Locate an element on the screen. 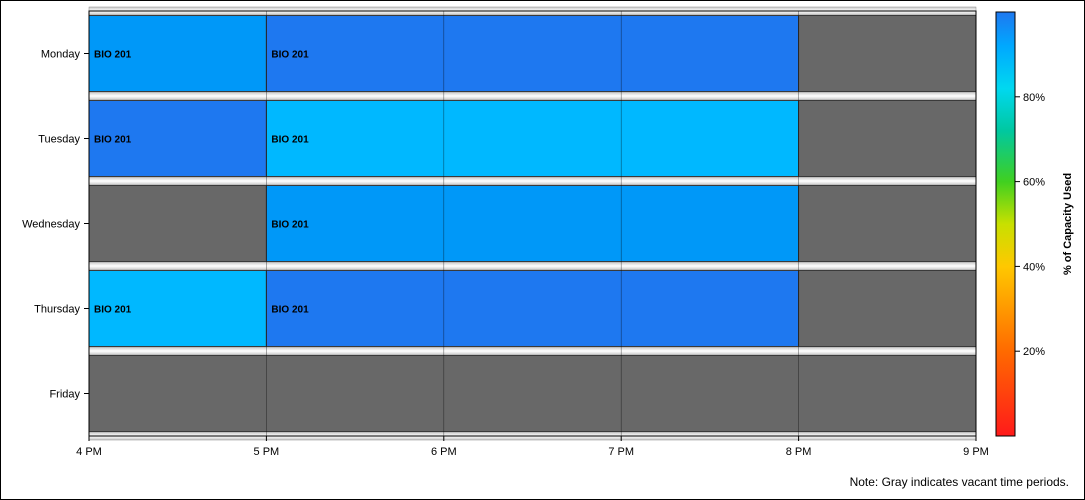  legend-tick-label: 60% is located at coordinates (1034, 183).